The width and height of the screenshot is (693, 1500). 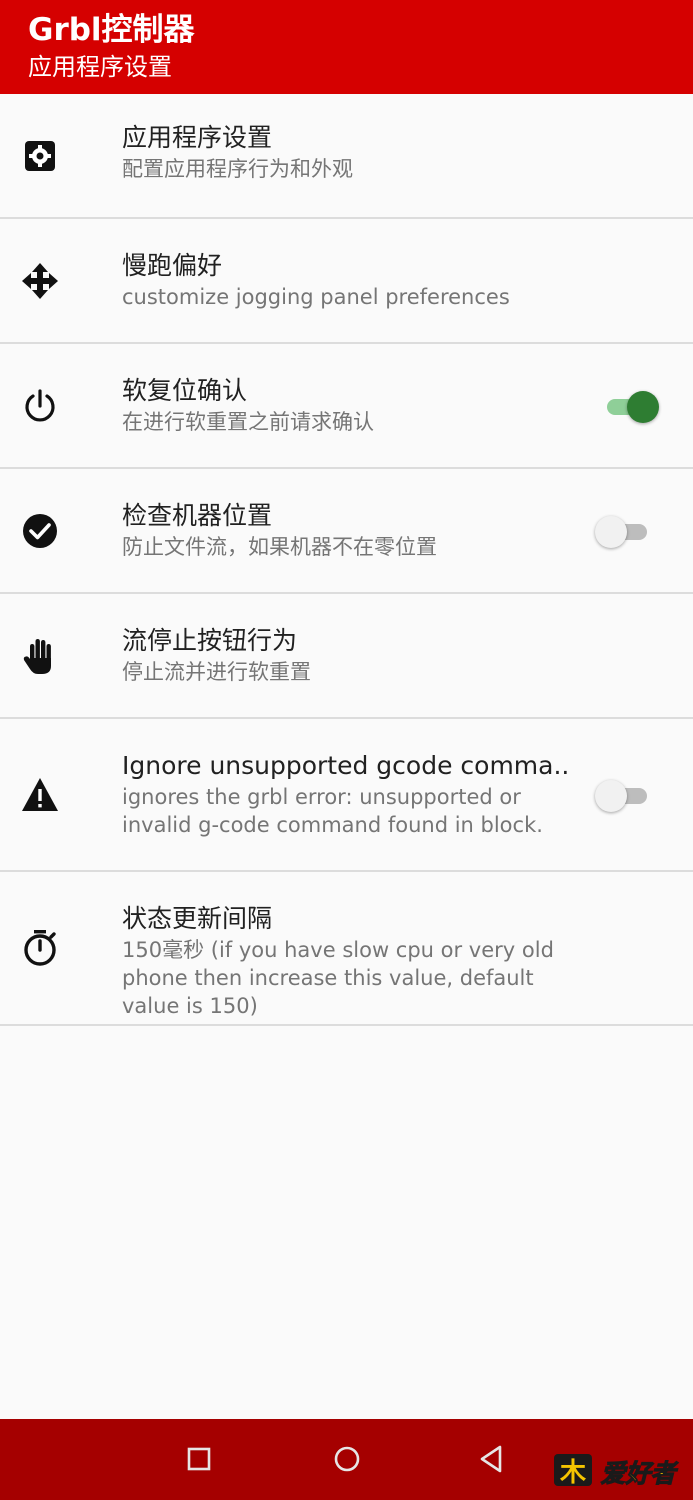 I want to click on ignore-gcode-toggle, so click(x=622, y=795).